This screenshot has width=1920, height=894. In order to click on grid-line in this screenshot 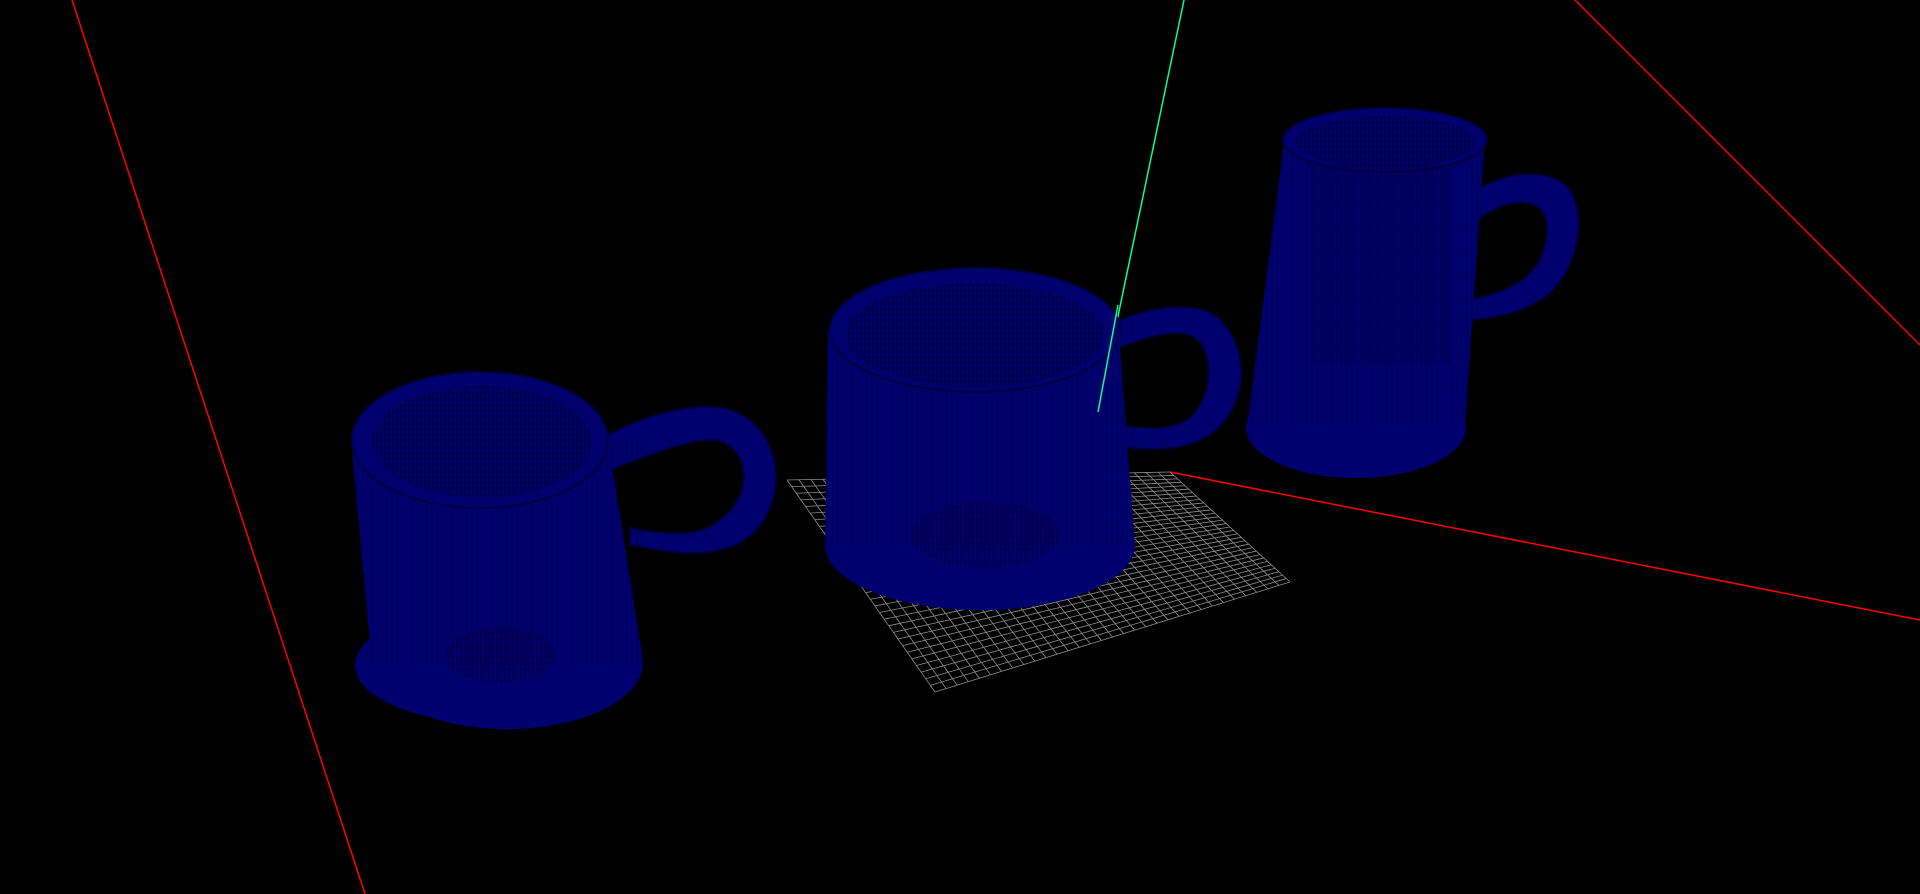, I will do `click(1230, 527)`.